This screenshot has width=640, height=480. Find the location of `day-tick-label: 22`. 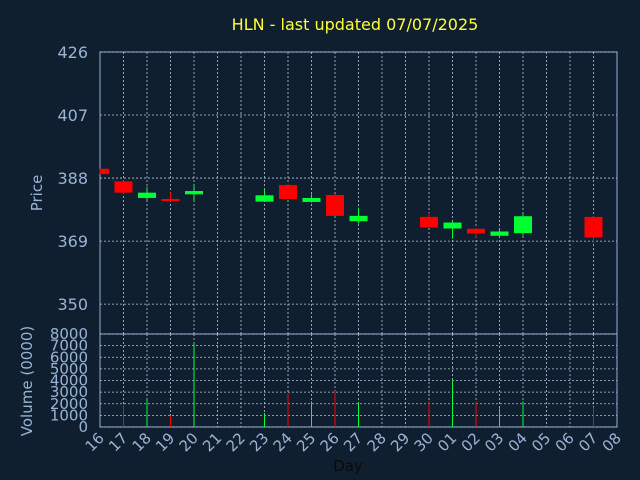

day-tick-label: 22 is located at coordinates (236, 442).